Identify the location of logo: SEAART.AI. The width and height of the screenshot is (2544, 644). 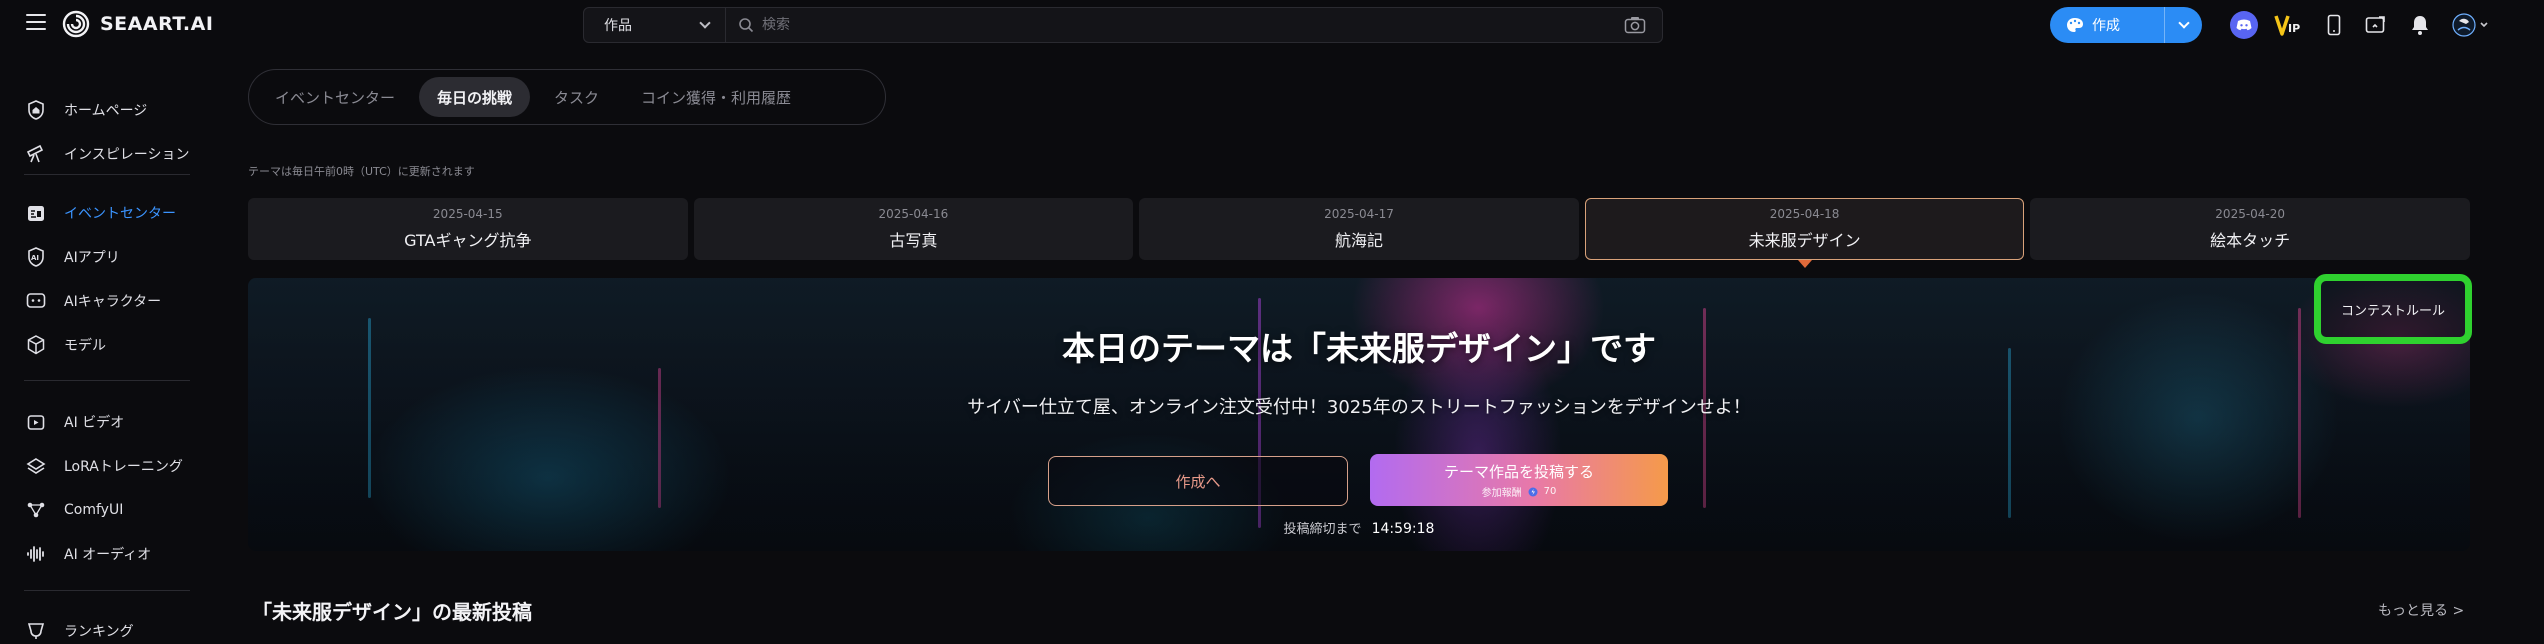
(137, 24).